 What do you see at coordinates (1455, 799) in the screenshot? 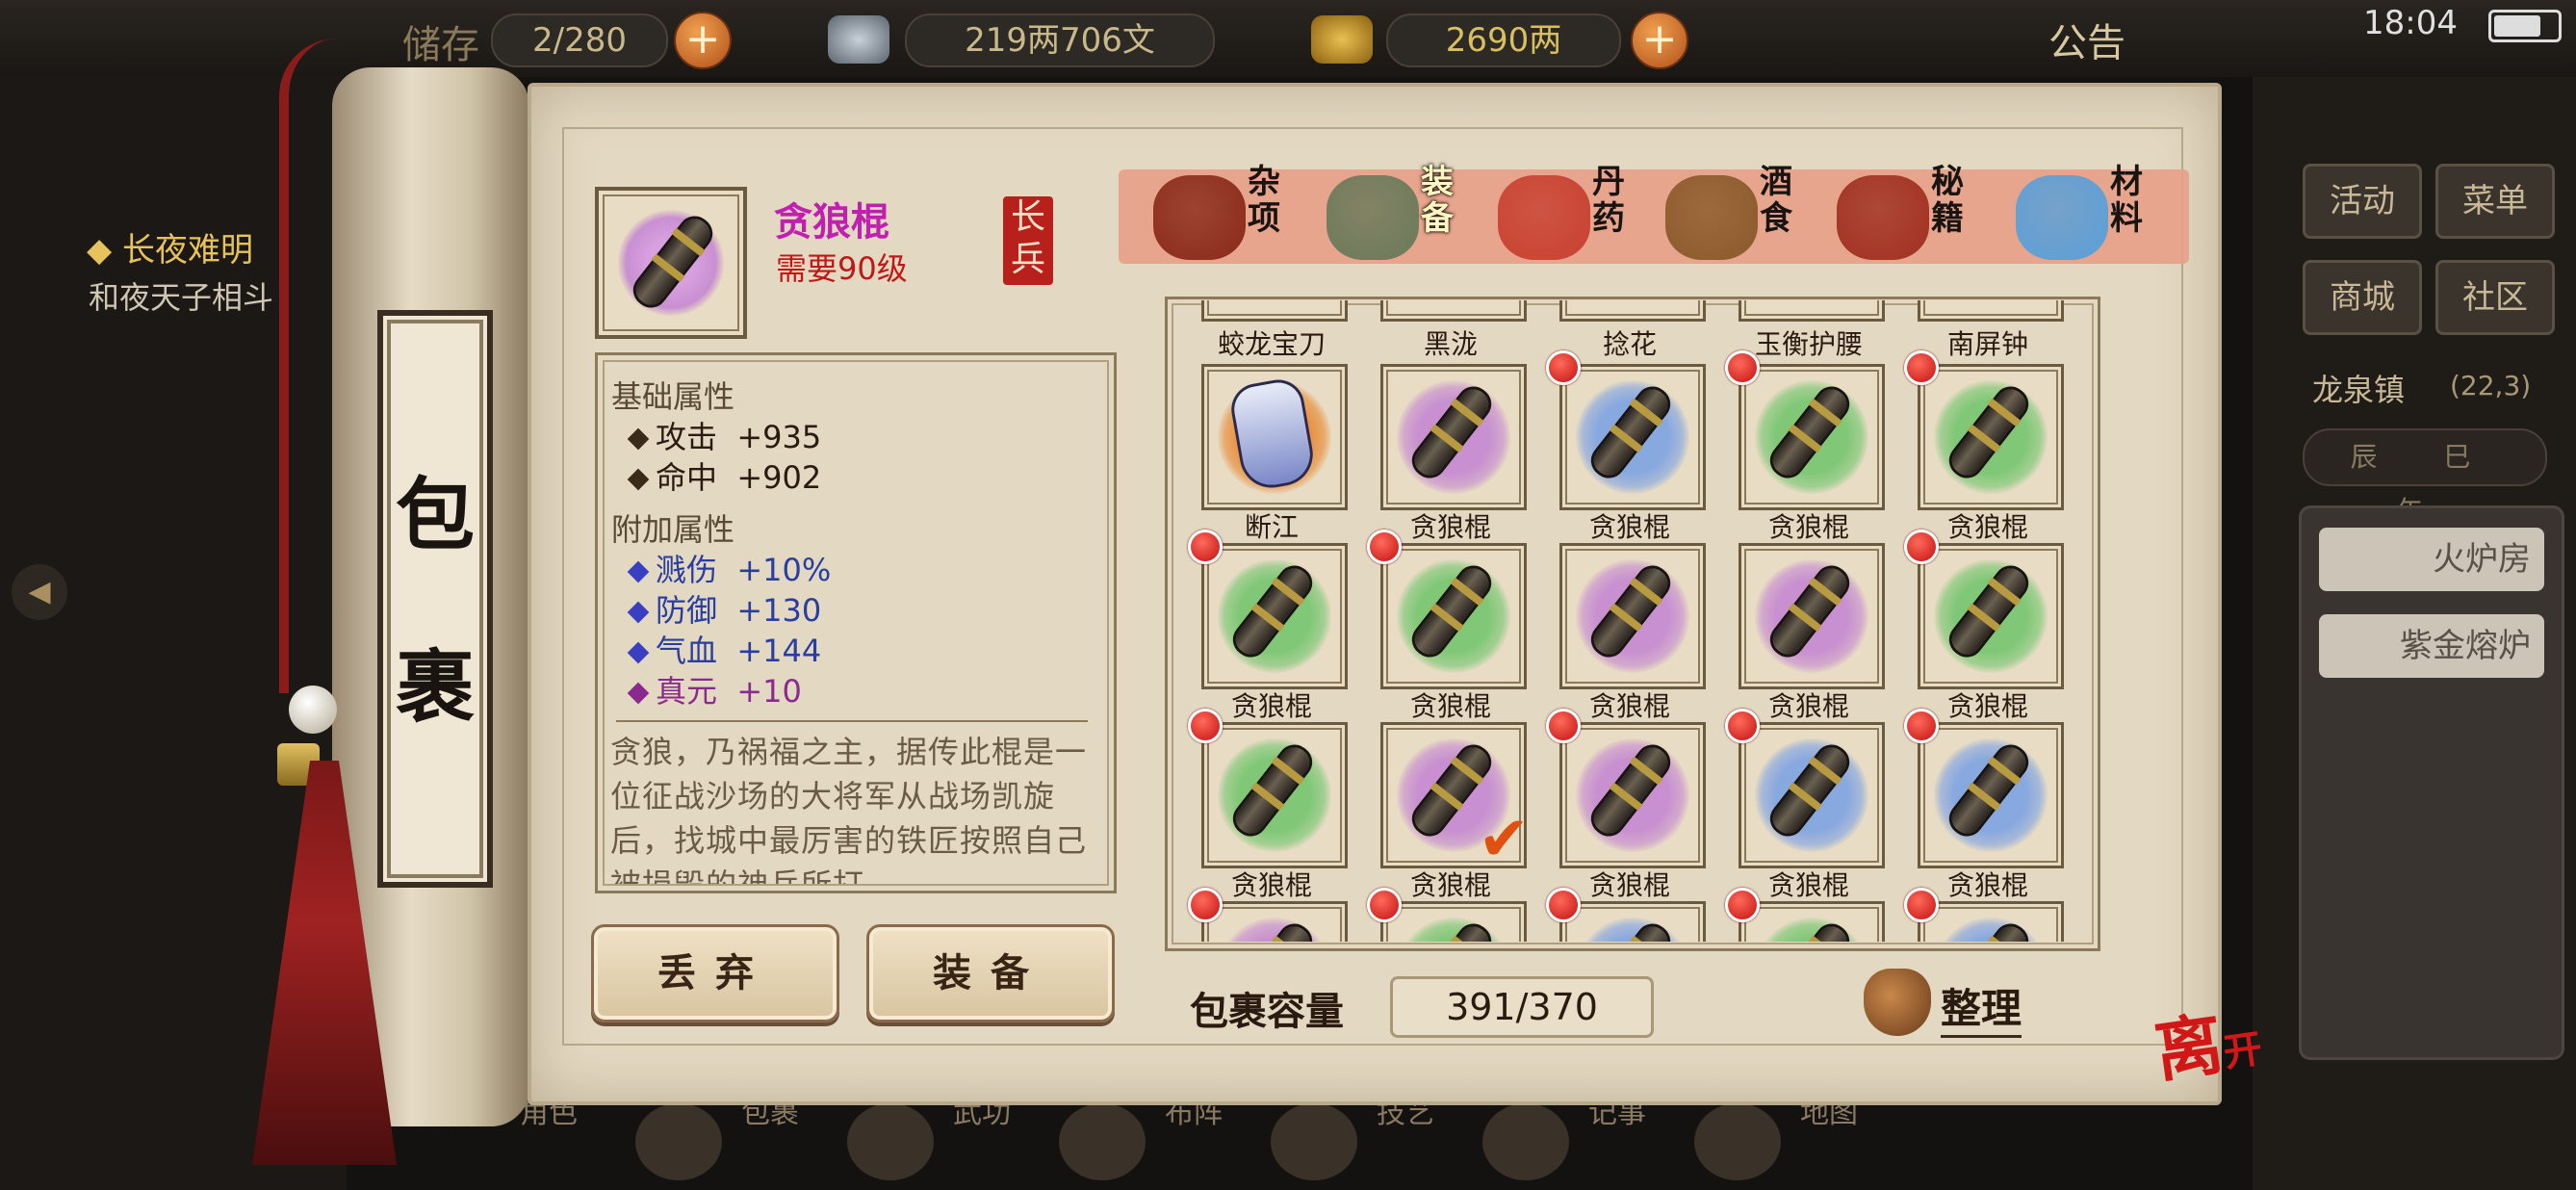
I see `inventory-slot: ✔` at bounding box center [1455, 799].